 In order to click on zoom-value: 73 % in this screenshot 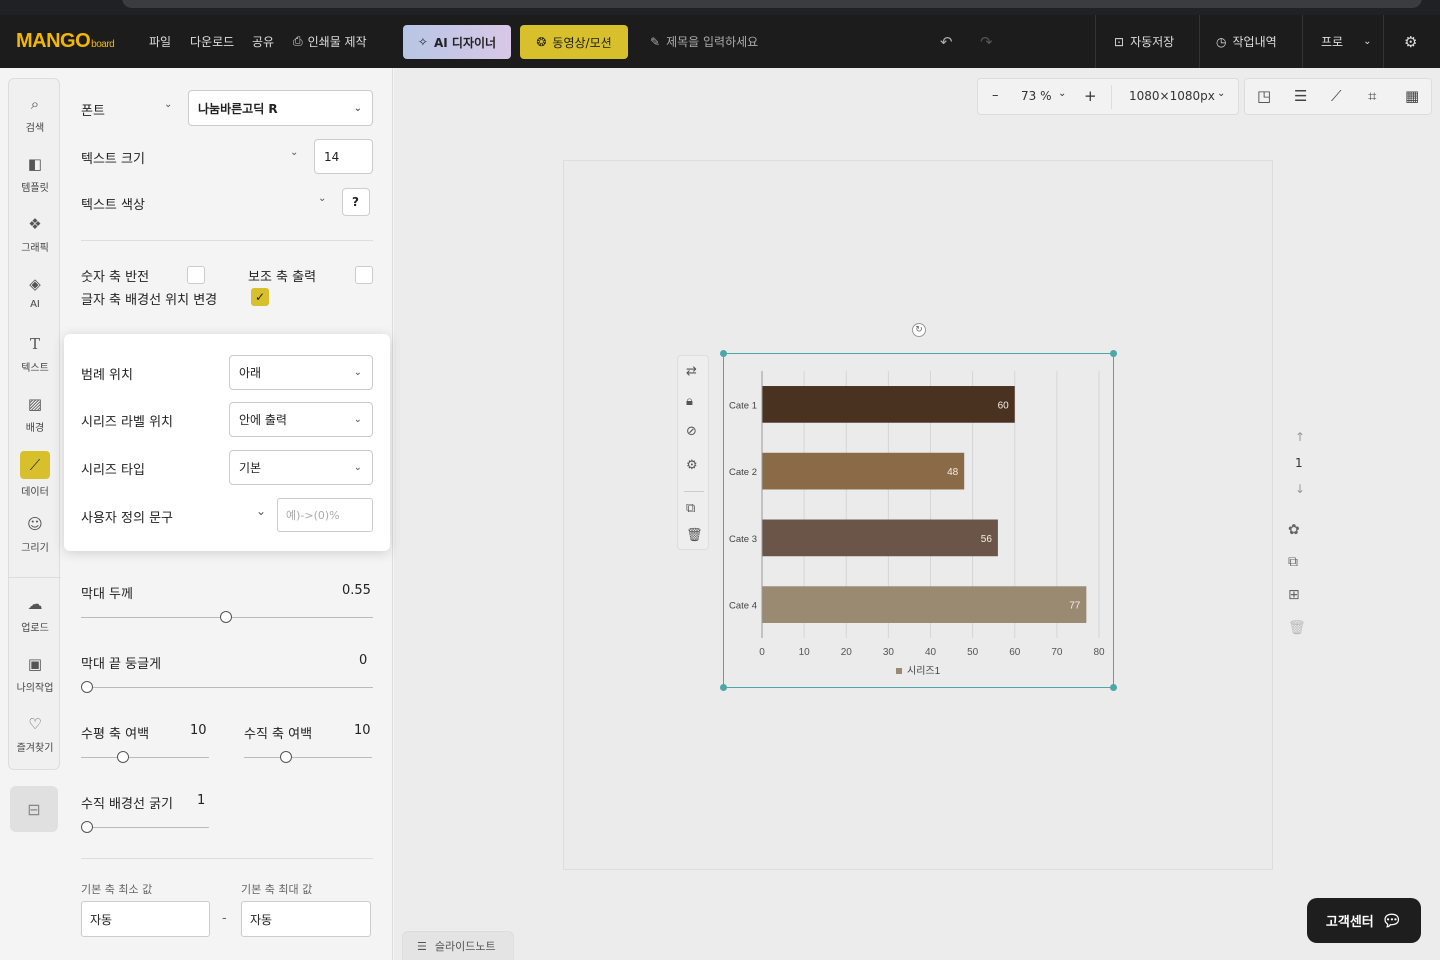, I will do `click(1036, 96)`.